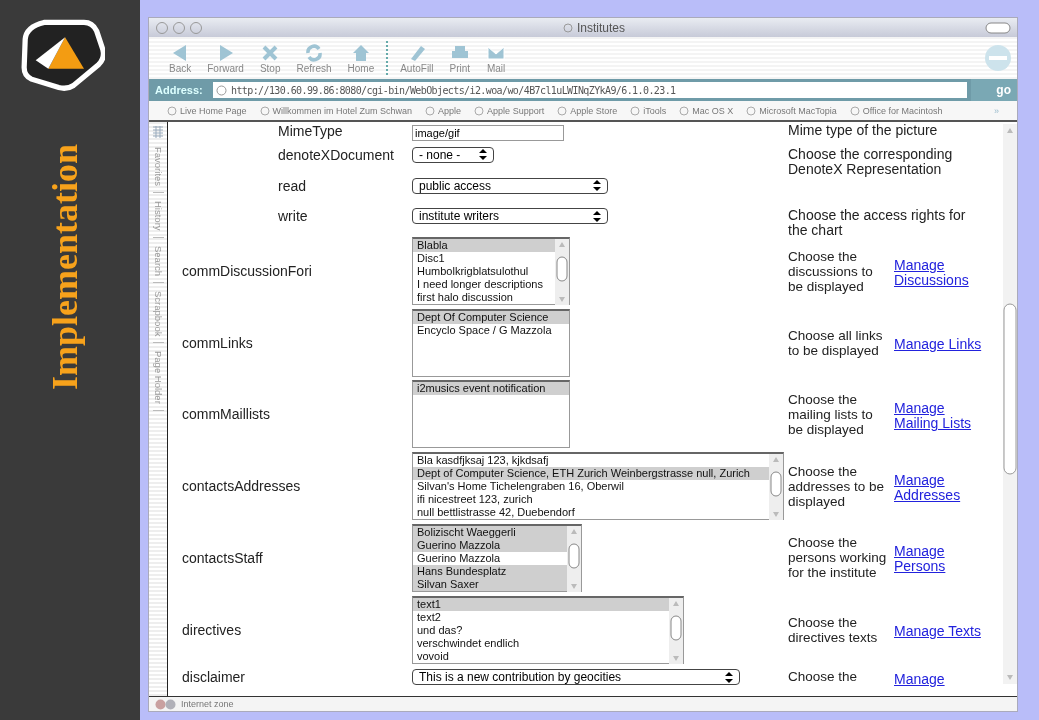 The height and width of the screenshot is (720, 1039). Describe the element at coordinates (942, 631) in the screenshot. I see `manage-link: Manage Texts` at that location.